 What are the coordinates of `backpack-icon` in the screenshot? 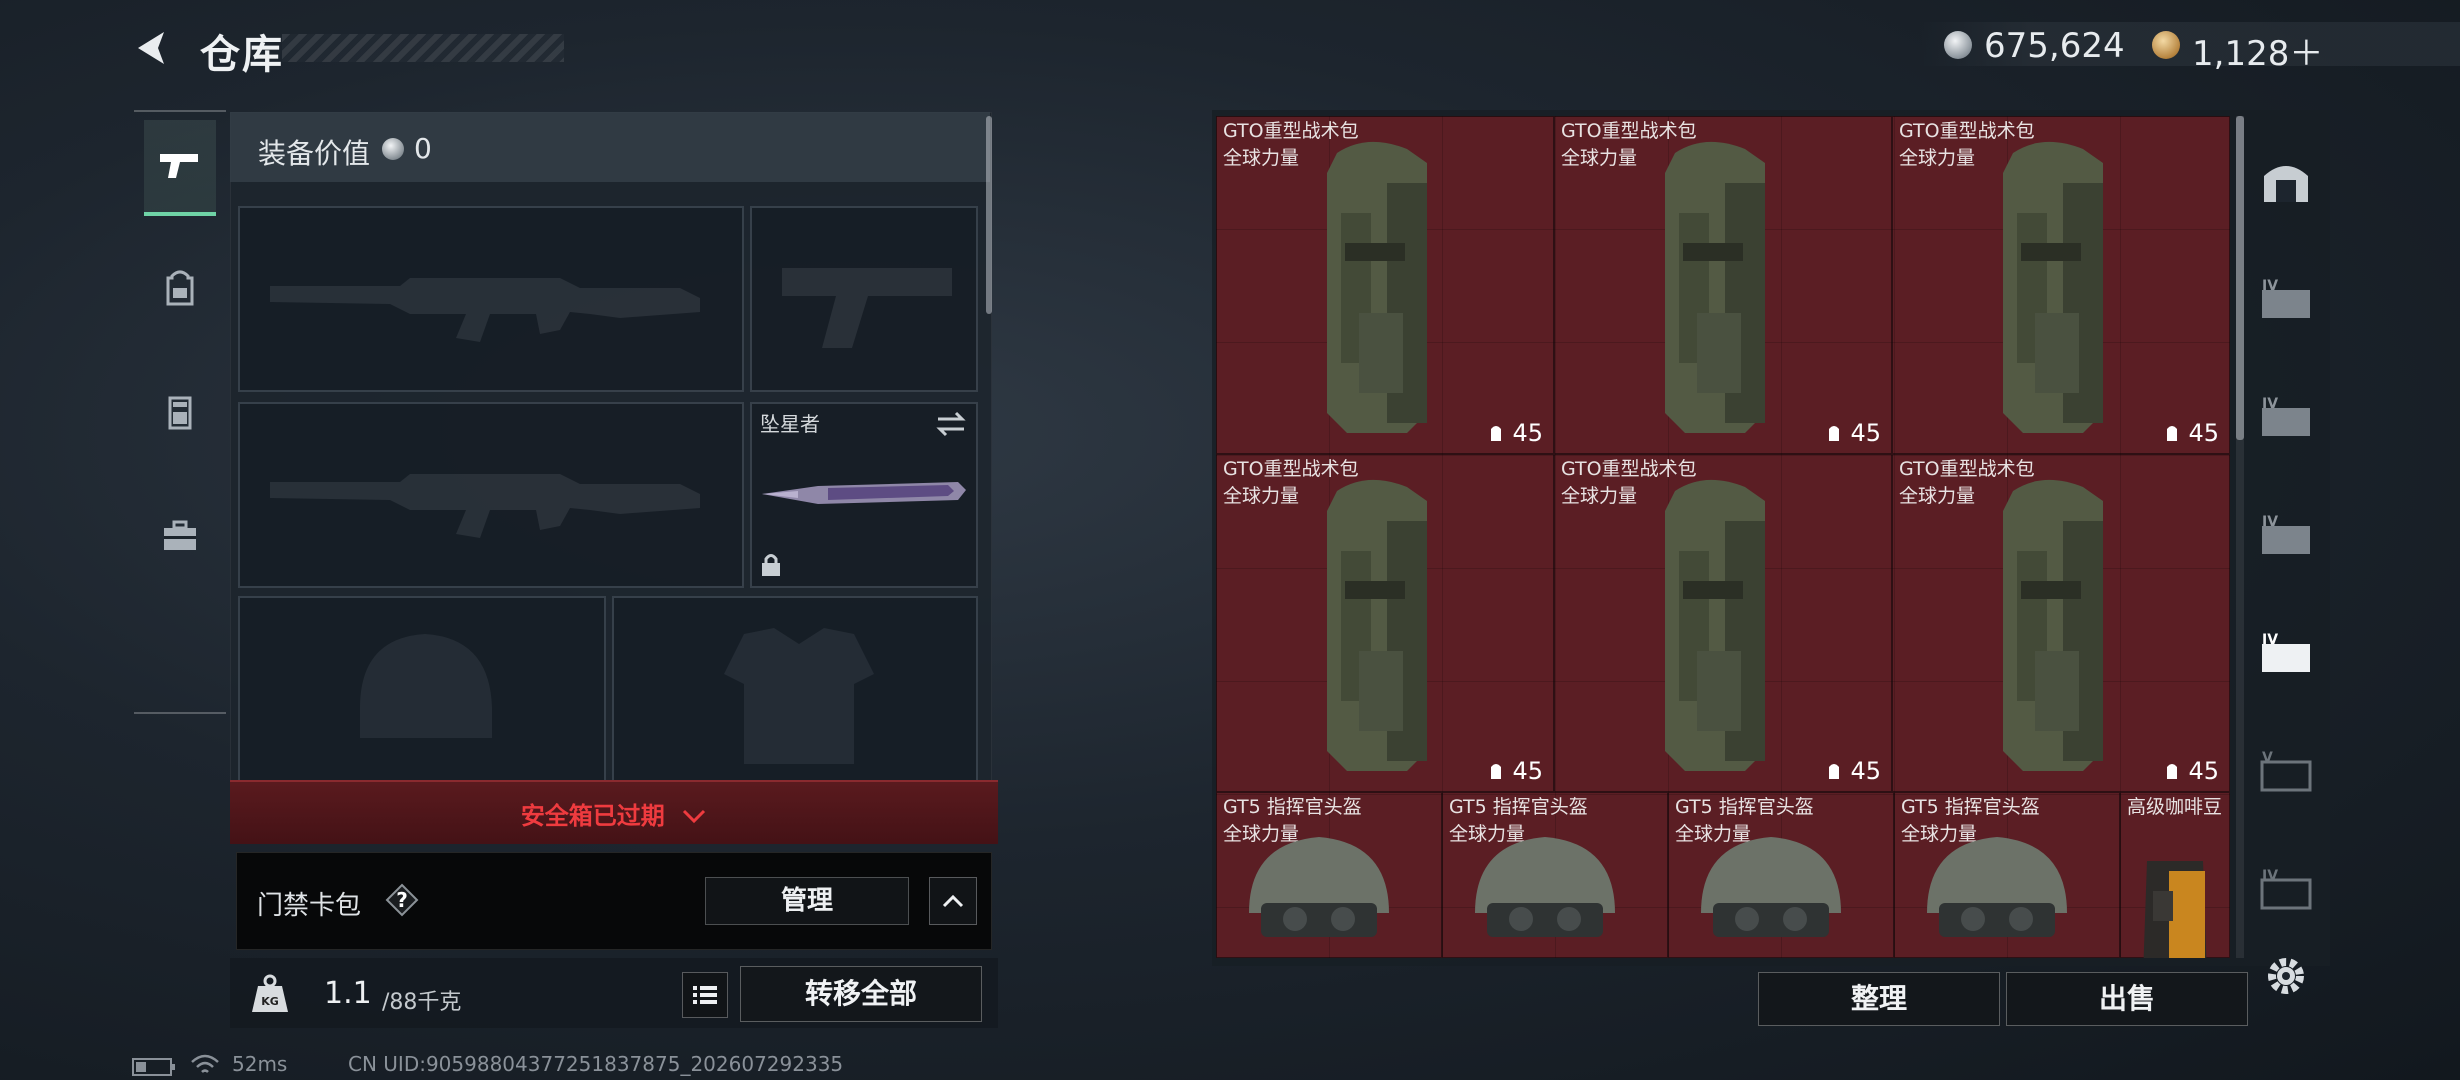 It's located at (180, 288).